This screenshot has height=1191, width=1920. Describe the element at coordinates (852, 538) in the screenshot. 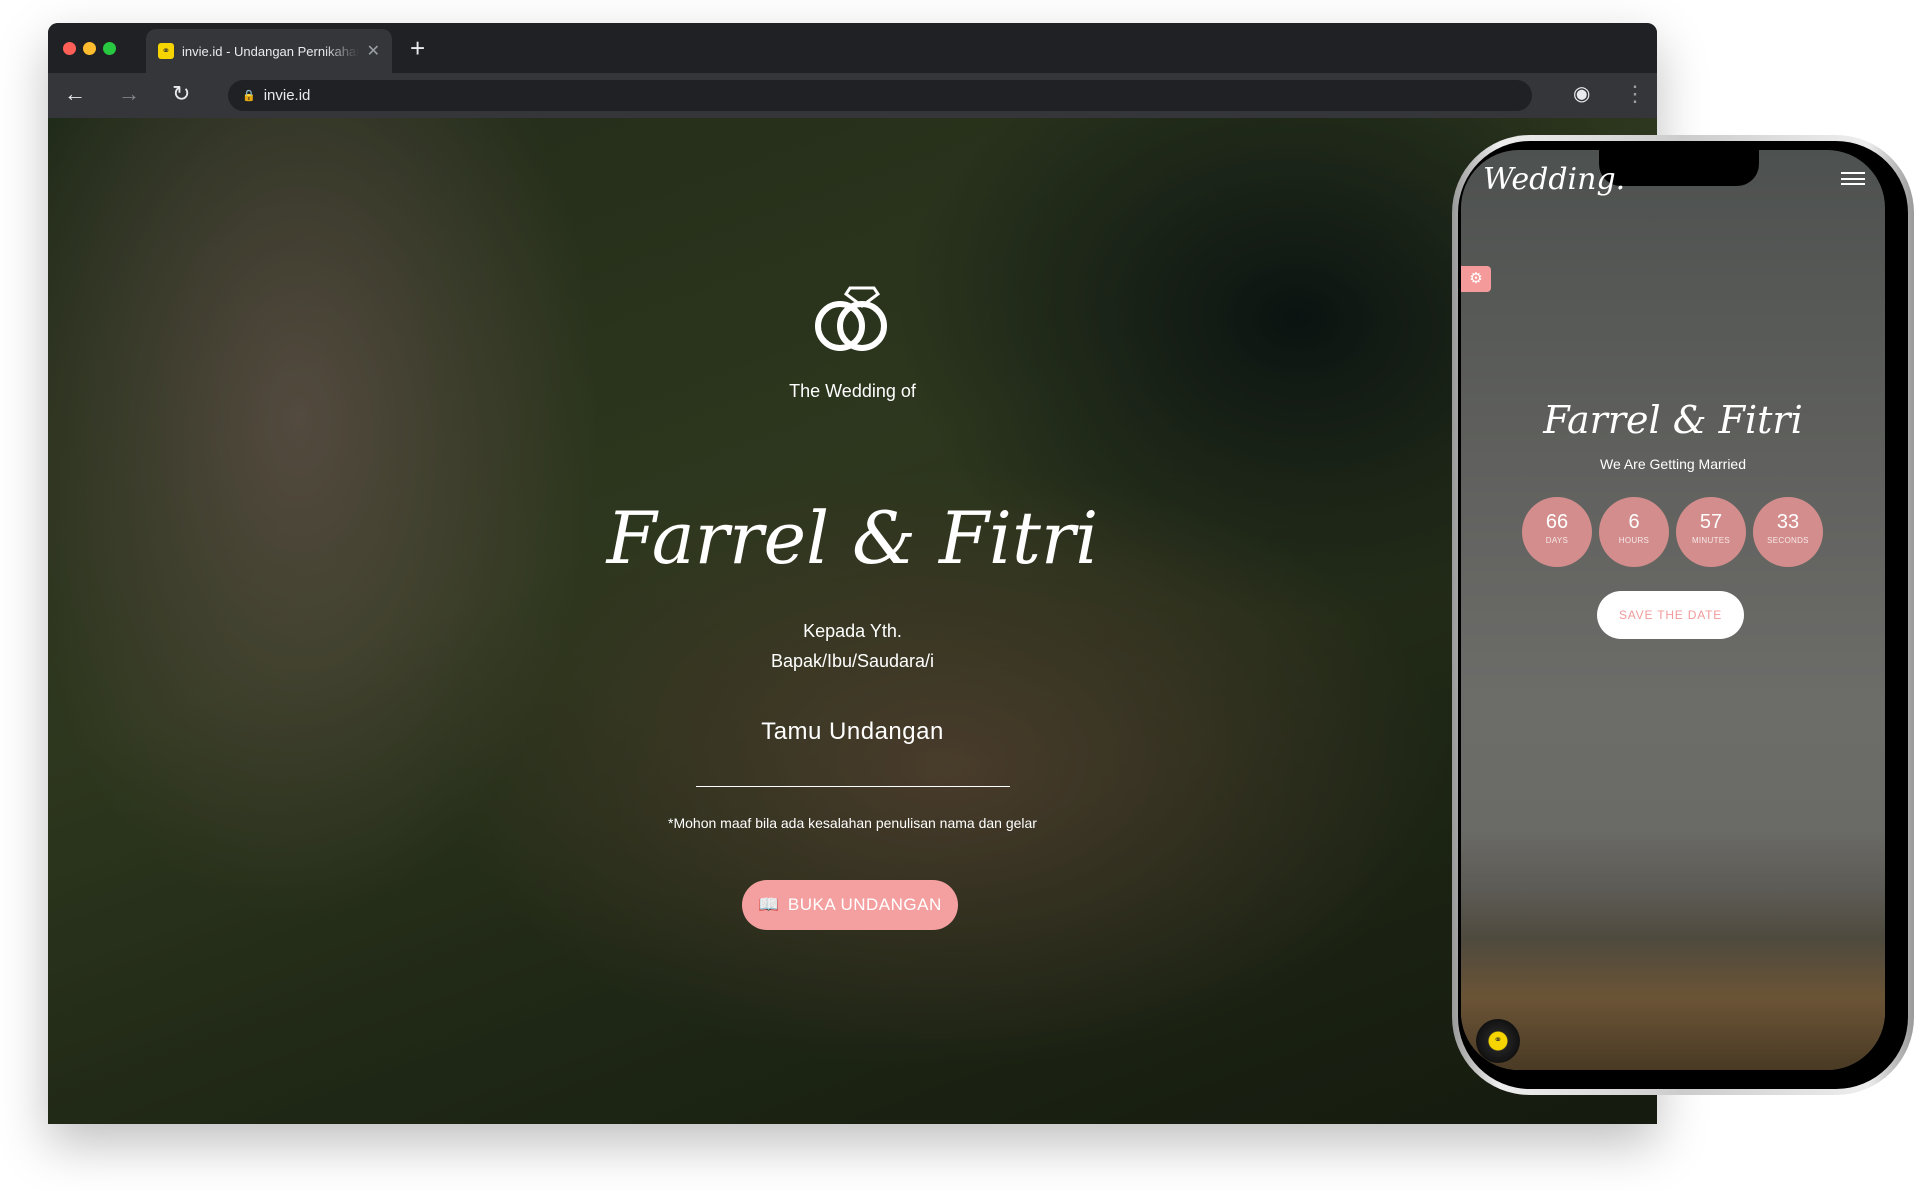

I see `couple-names: Farrel & Fitri` at that location.